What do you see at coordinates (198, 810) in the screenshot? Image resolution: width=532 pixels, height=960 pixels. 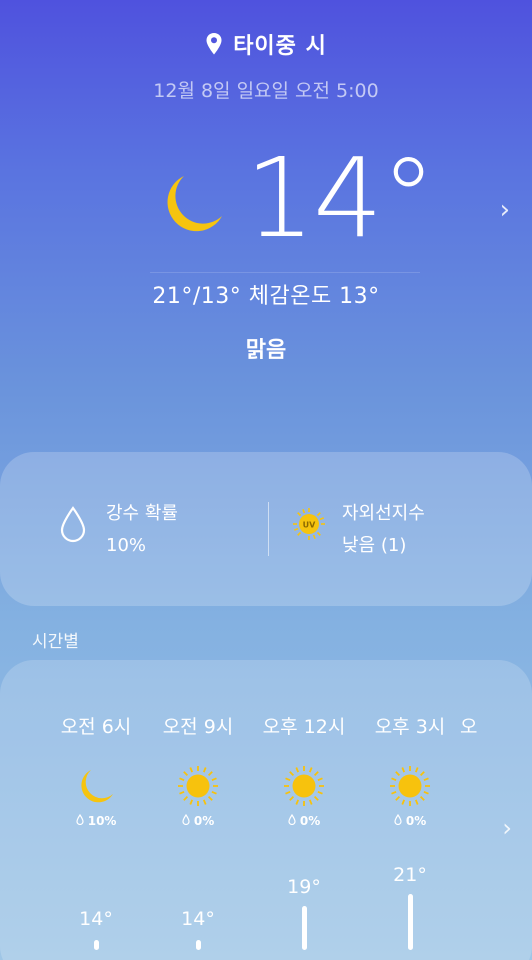 I see `hourly-item: 오전 9시 0% 14°` at bounding box center [198, 810].